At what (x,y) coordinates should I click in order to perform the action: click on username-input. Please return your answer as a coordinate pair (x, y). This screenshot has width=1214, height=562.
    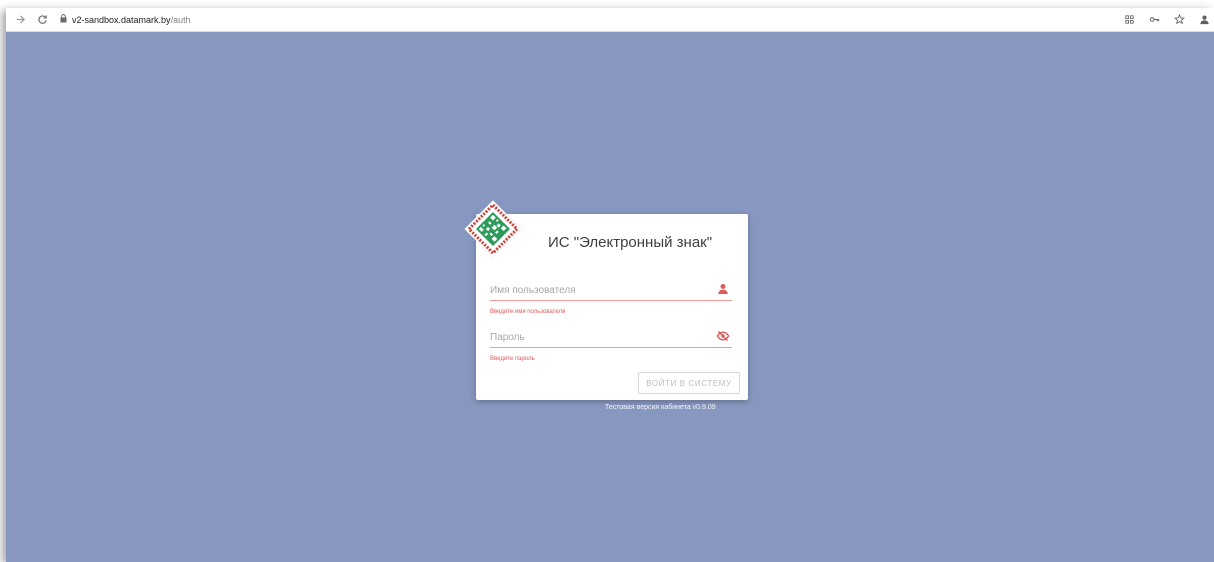
    Looking at the image, I should click on (595, 290).